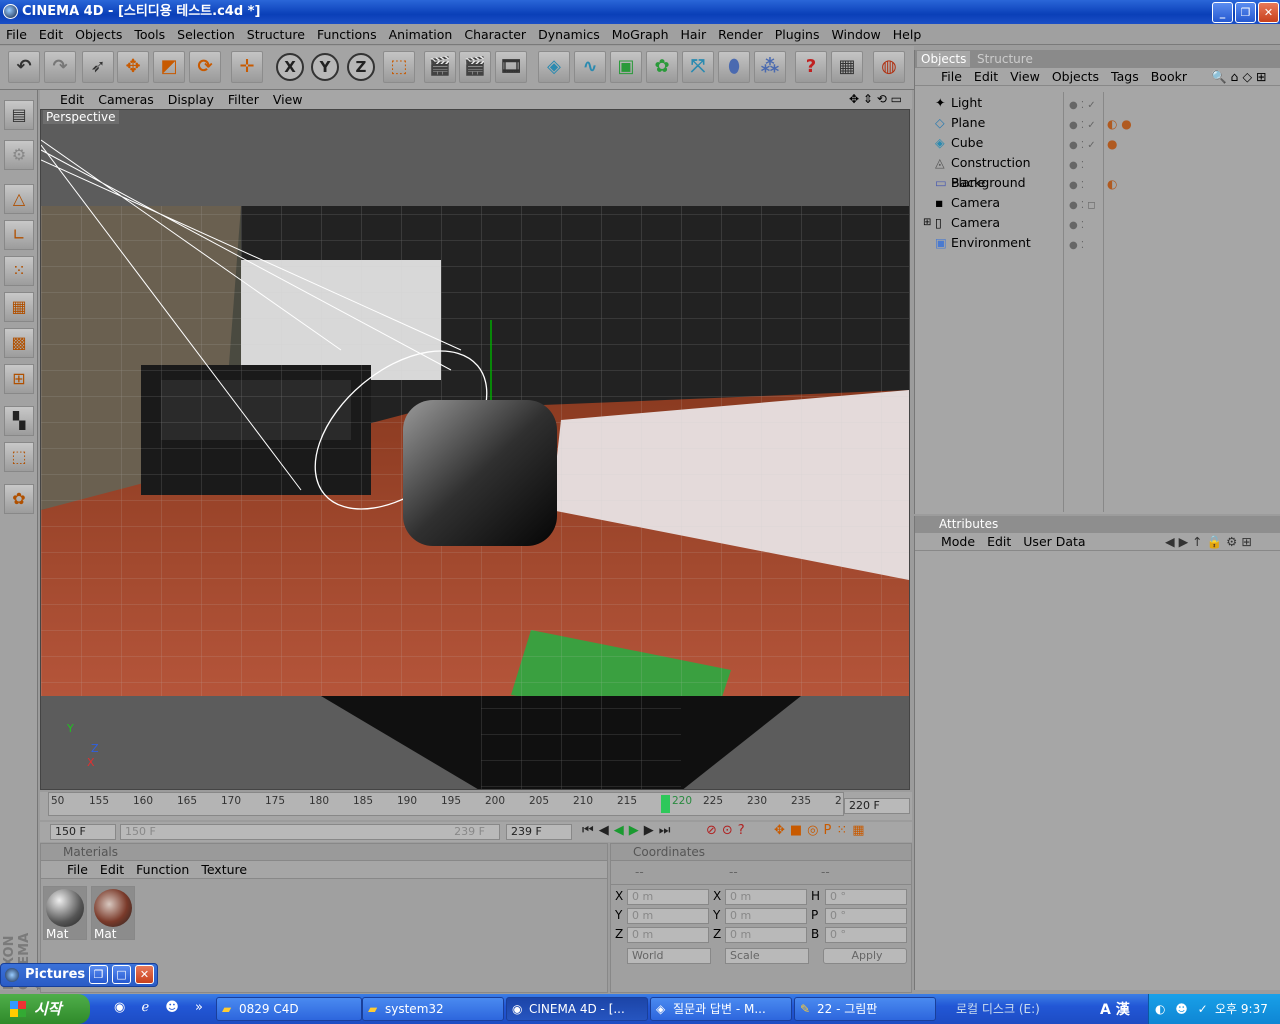 This screenshot has height=1024, width=1280. I want to click on render-picture-viewer-icon: 🎞, so click(511, 67).